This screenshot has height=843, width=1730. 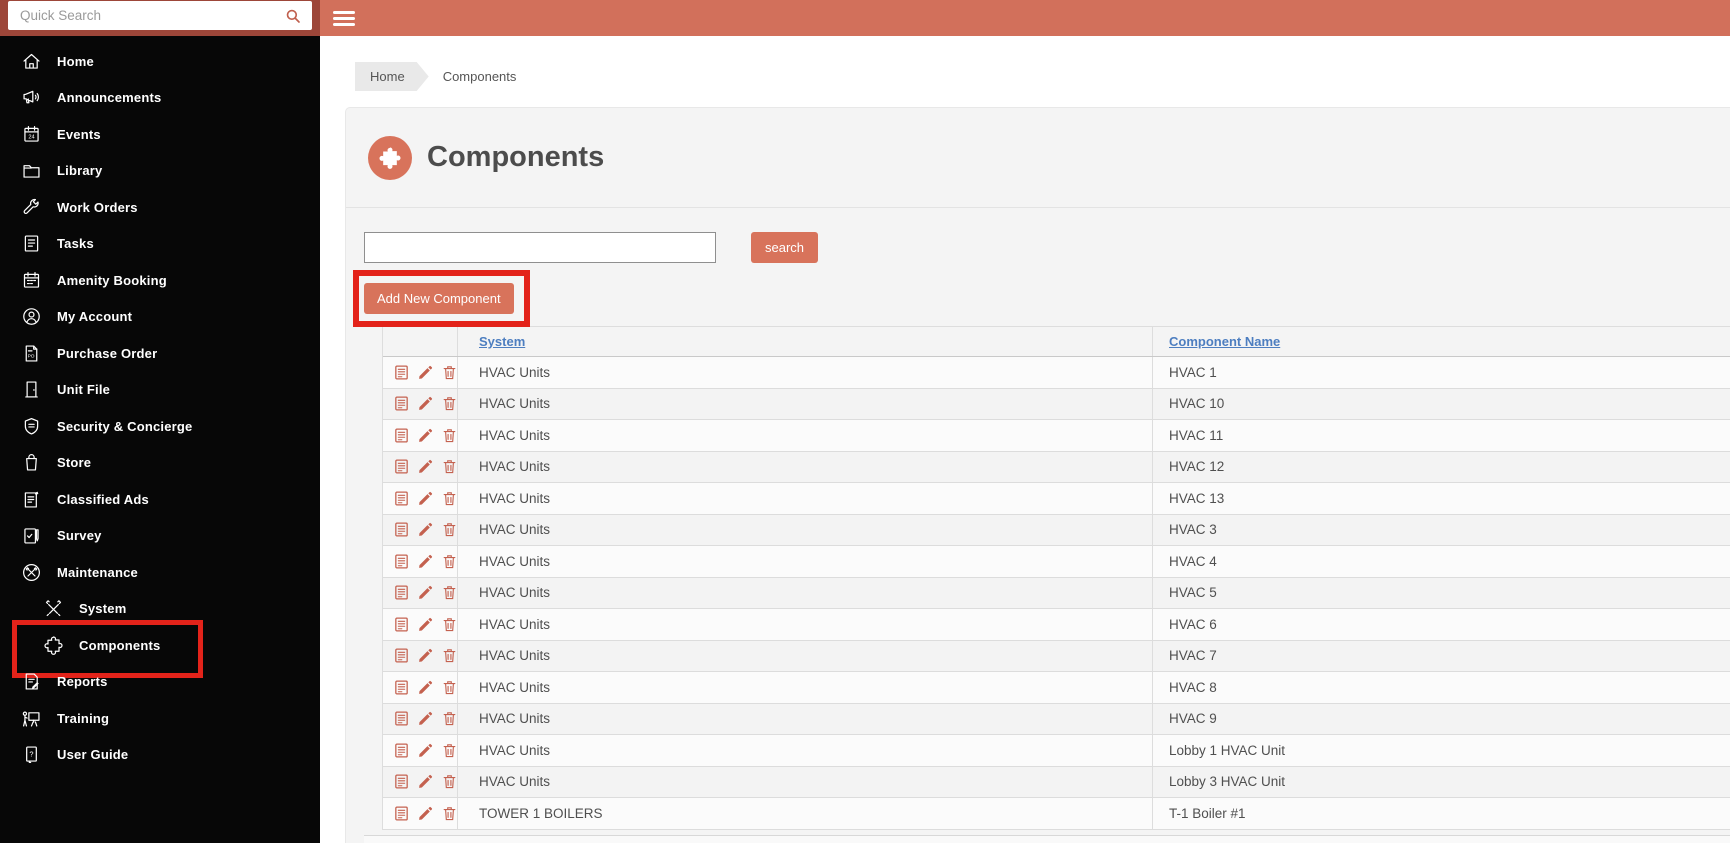 What do you see at coordinates (160, 536) in the screenshot?
I see `sidebar-item-survey: Survey` at bounding box center [160, 536].